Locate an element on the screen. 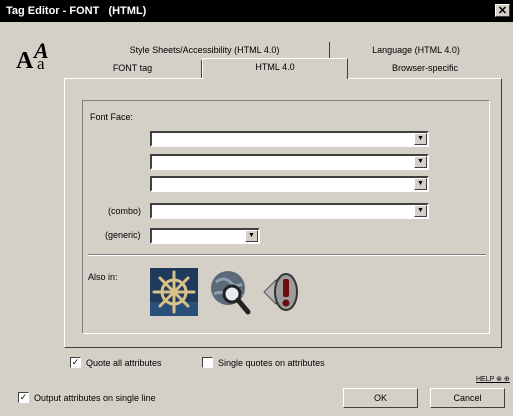 This screenshot has width=513, height=416. quote-all-label: Quote all attributes is located at coordinates (124, 363).